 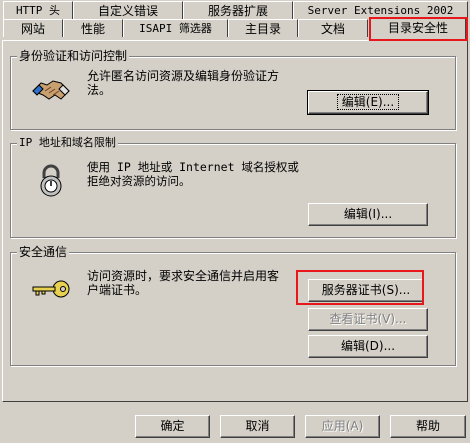 What do you see at coordinates (33, 28) in the screenshot?
I see `tab-website: 网站` at bounding box center [33, 28].